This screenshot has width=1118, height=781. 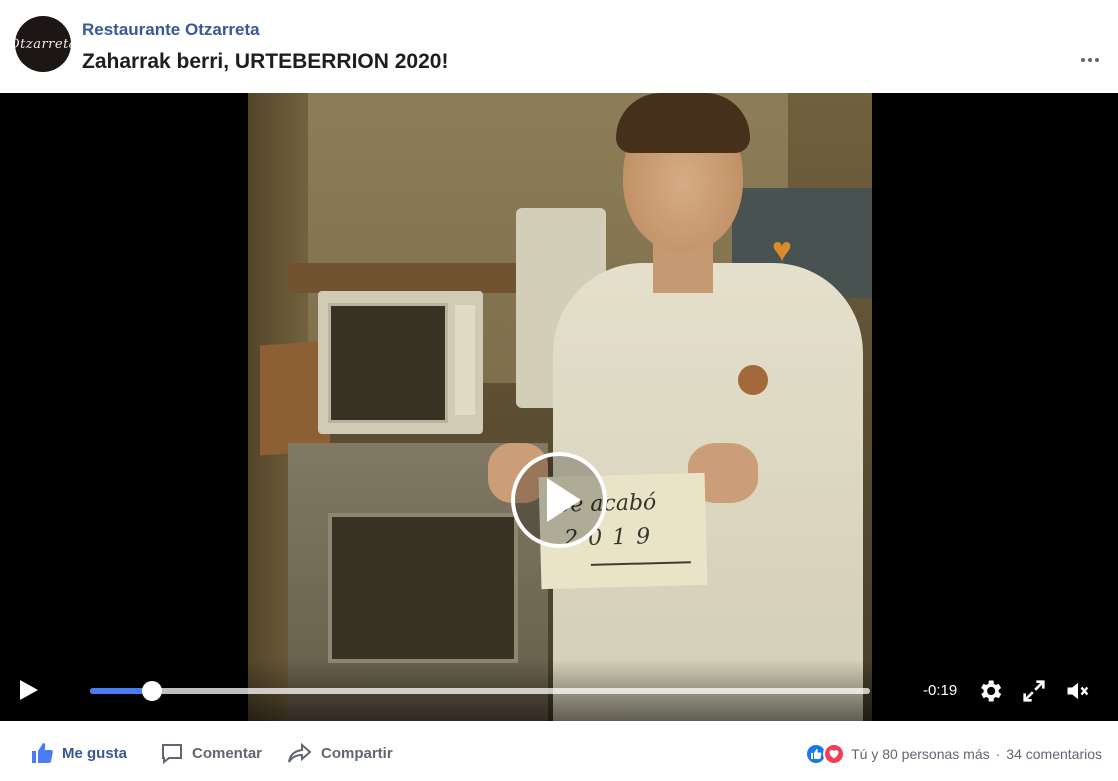 What do you see at coordinates (1090, 60) in the screenshot?
I see `more-options-button` at bounding box center [1090, 60].